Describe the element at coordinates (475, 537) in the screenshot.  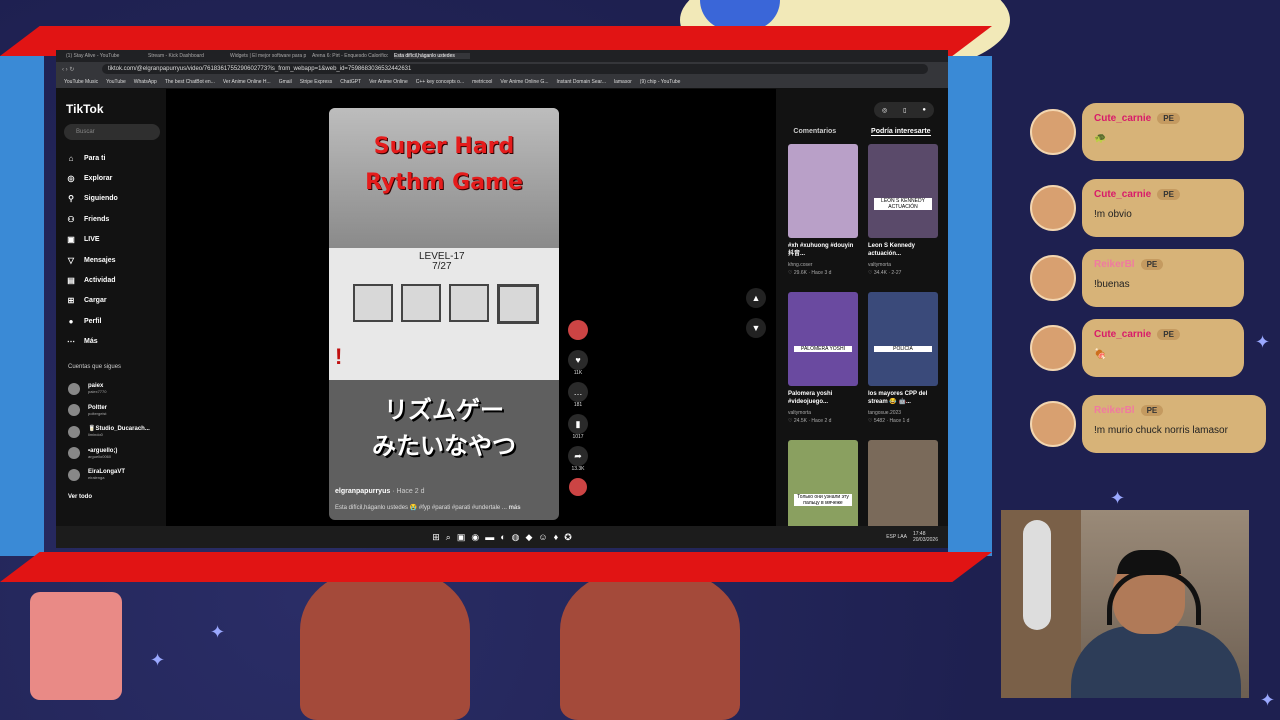
I see `app-icon: ◉` at that location.